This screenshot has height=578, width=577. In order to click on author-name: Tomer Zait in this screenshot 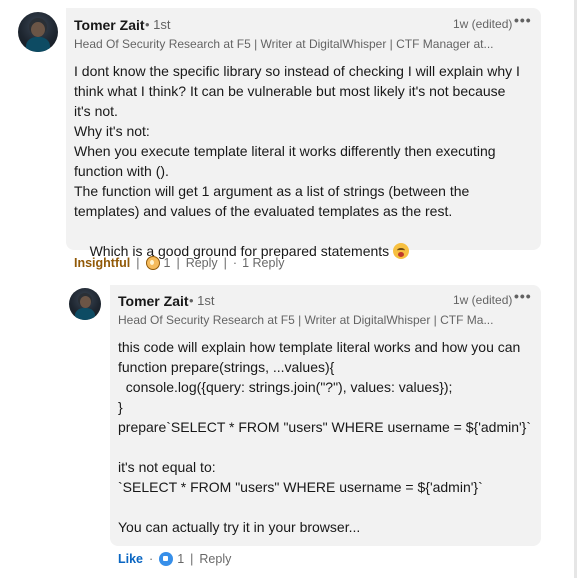, I will do `click(109, 25)`.